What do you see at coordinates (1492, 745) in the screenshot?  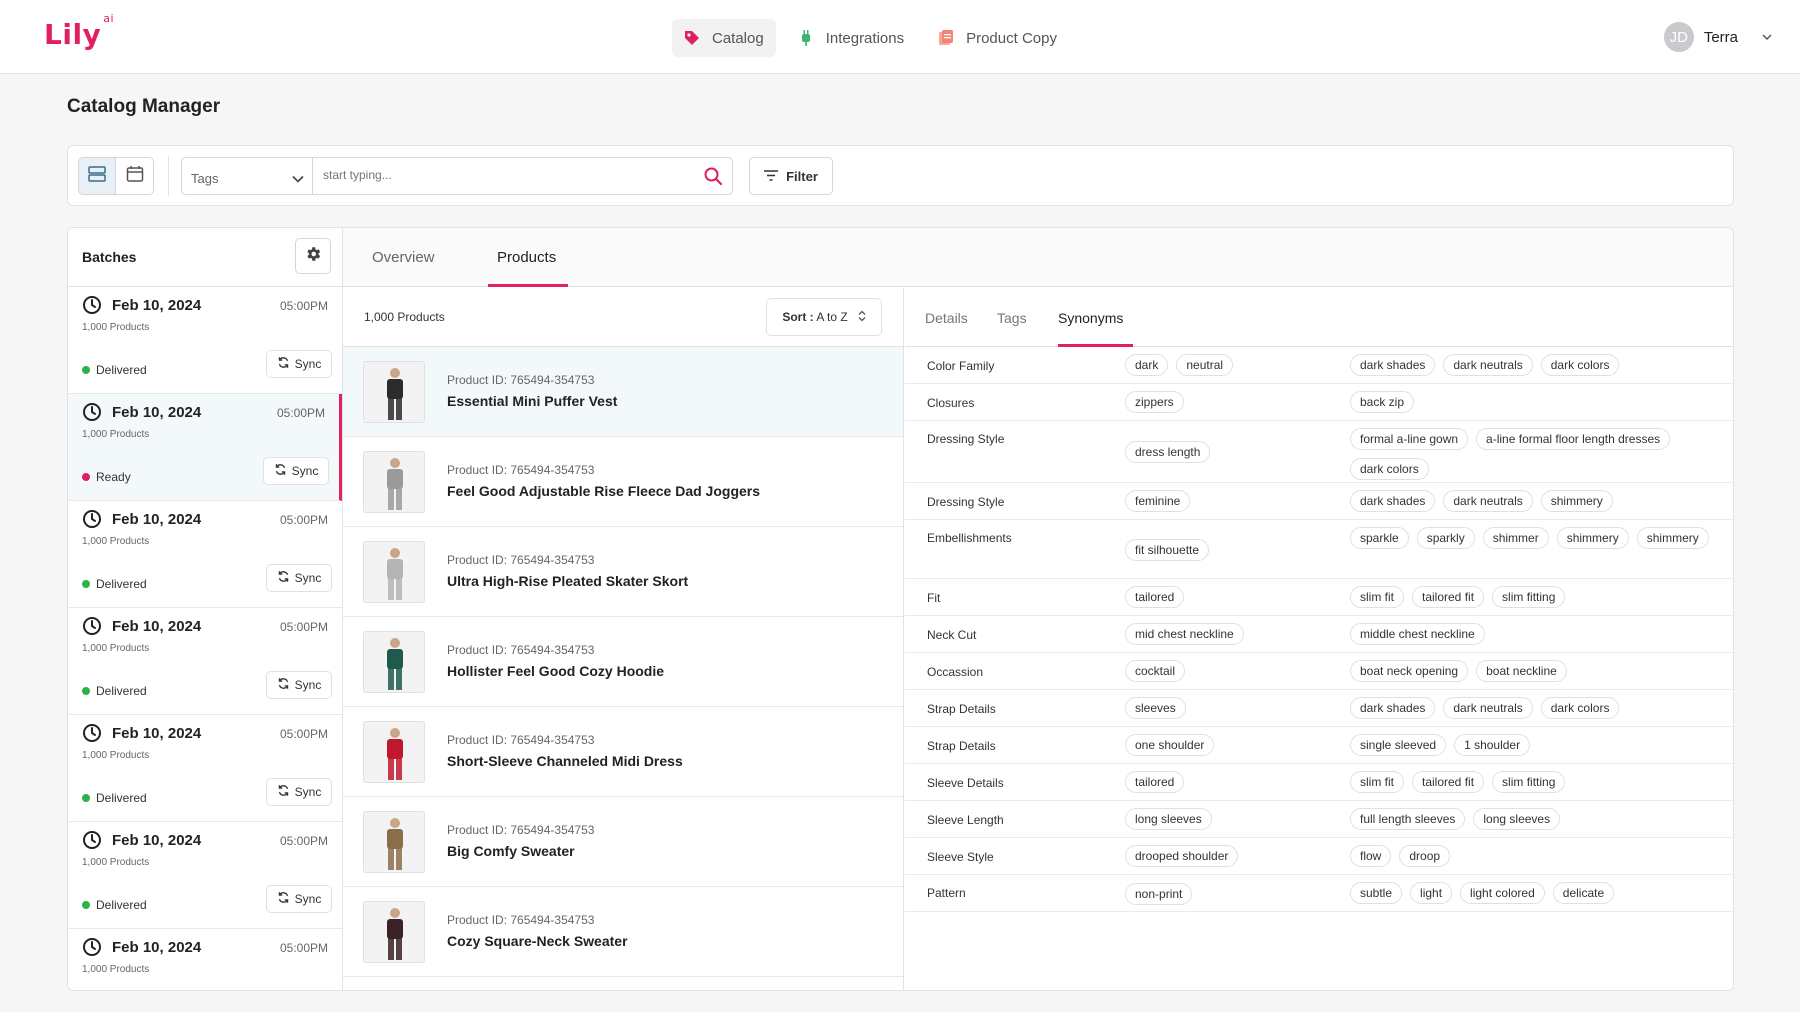 I see `synonym-chip: 1 shoulder` at bounding box center [1492, 745].